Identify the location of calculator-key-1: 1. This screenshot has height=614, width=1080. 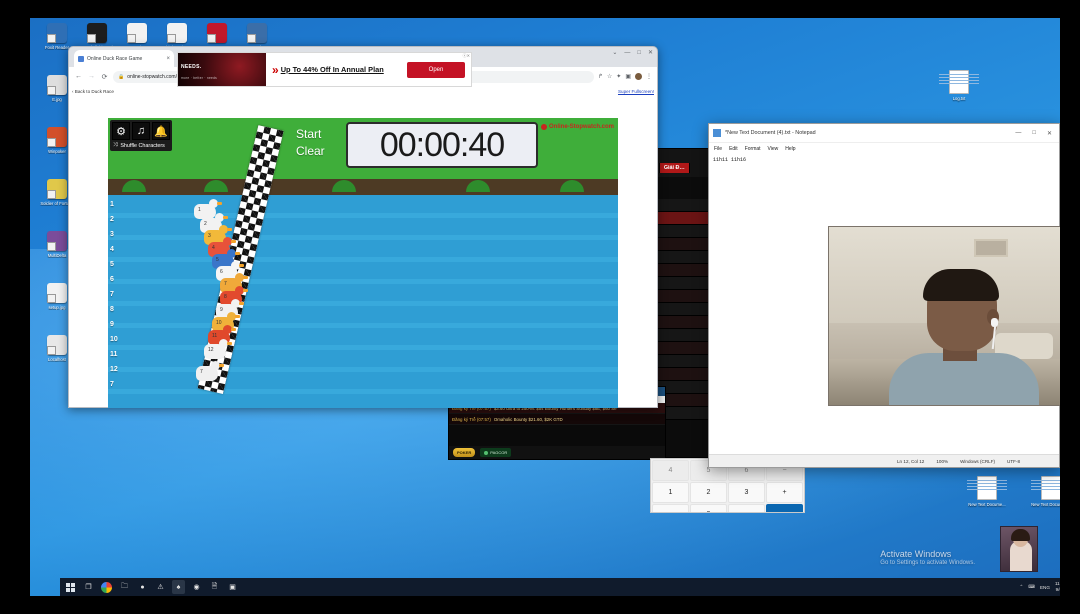
(670, 492).